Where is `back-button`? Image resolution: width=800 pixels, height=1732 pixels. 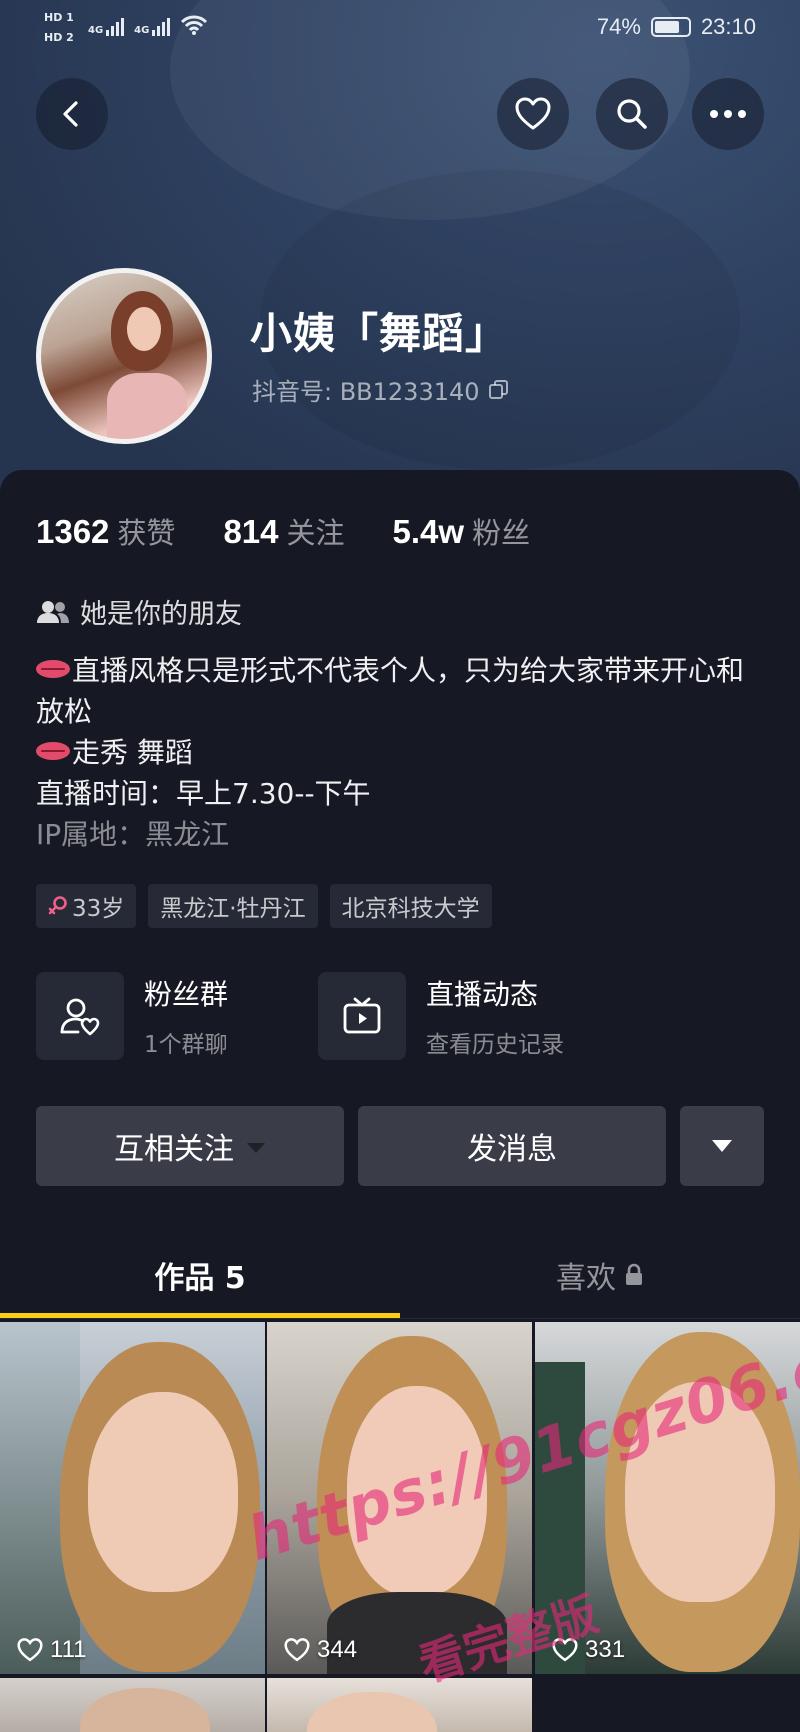 back-button is located at coordinates (72, 114).